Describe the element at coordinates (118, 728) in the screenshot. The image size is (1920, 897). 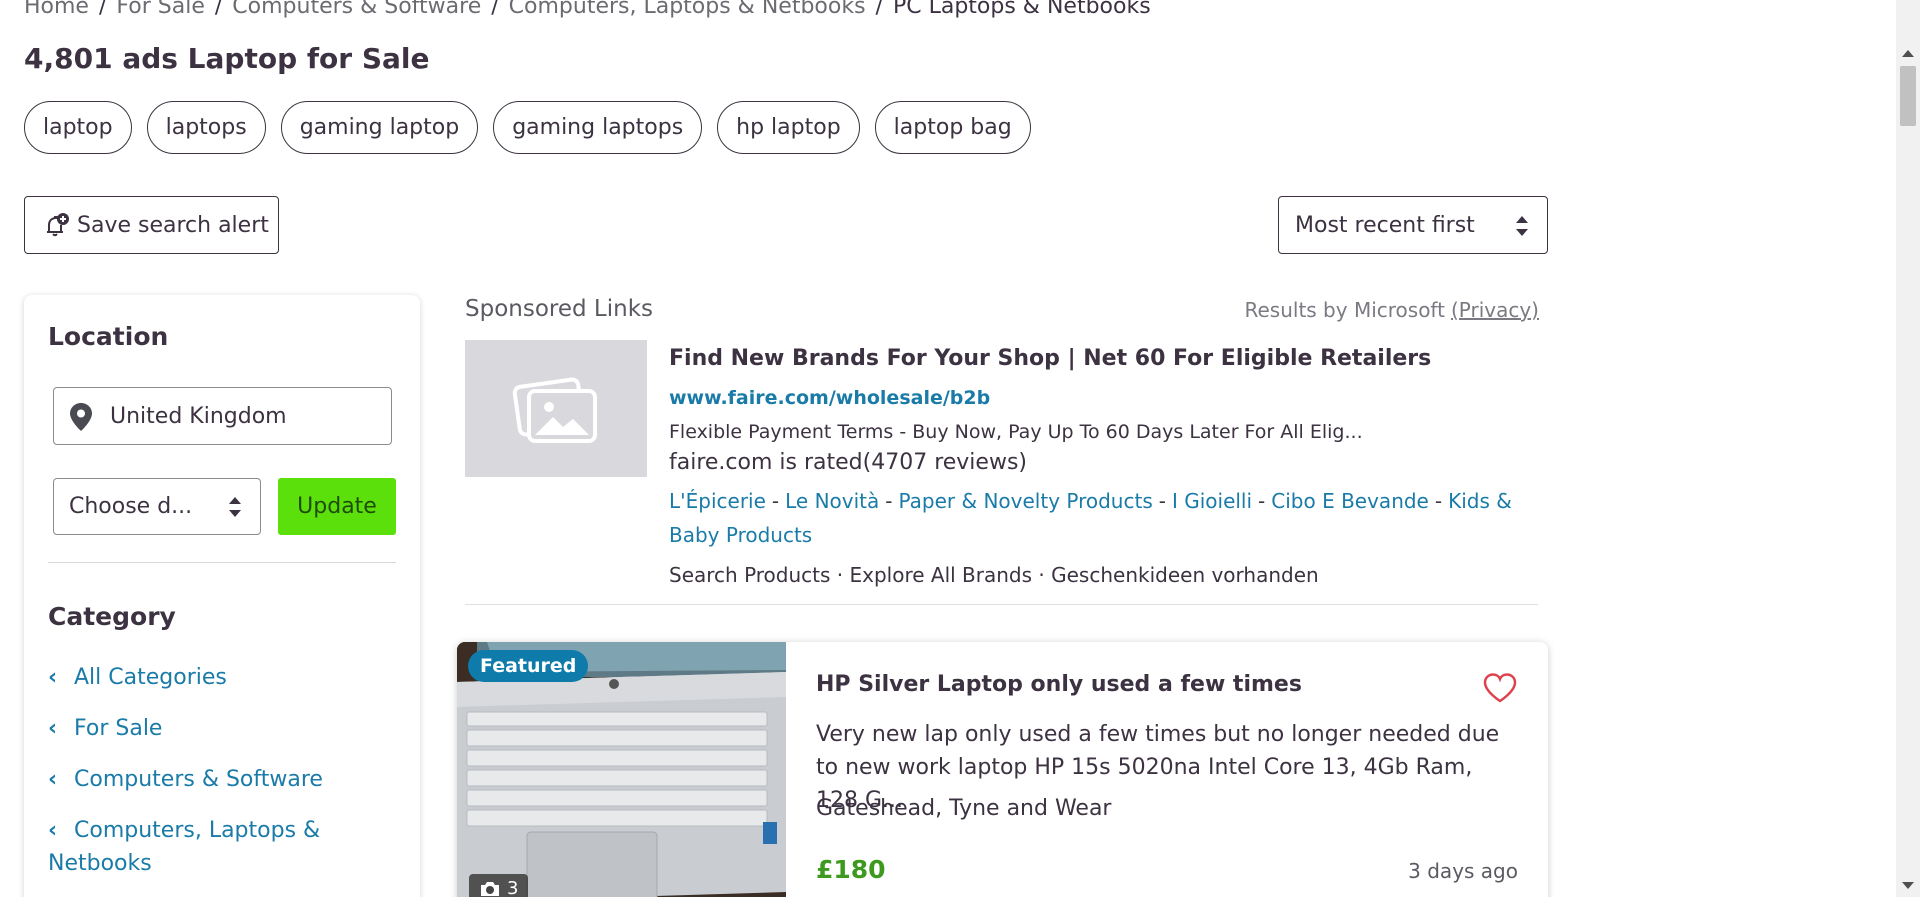
I see `category-item-label: For Sale` at that location.